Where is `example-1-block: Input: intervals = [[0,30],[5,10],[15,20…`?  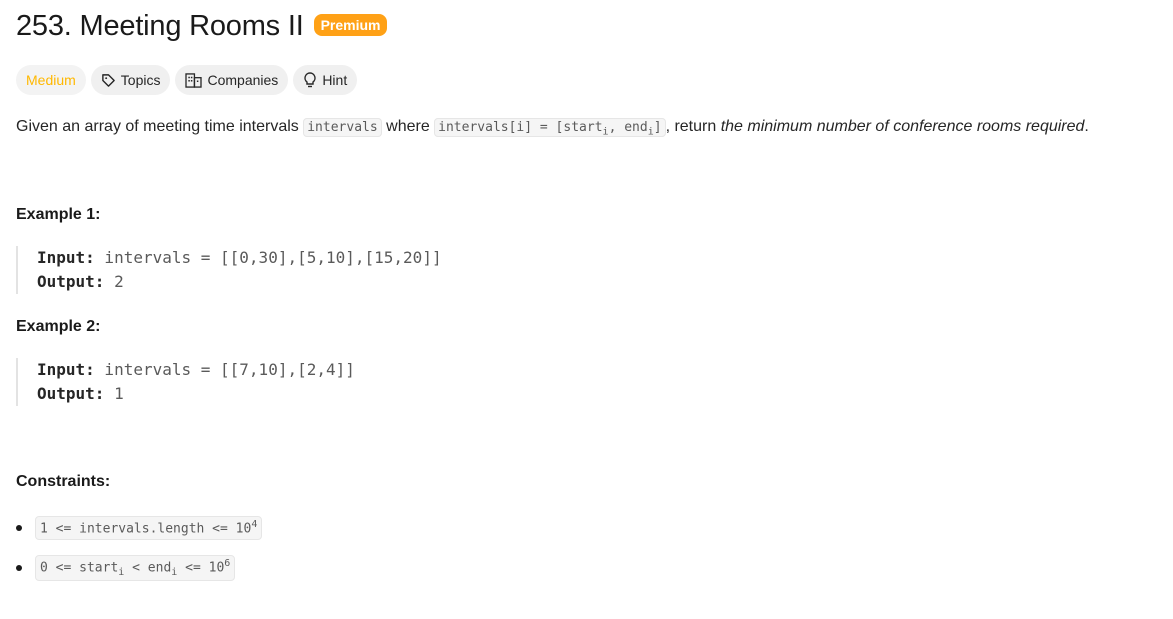 example-1-block: Input: intervals = [[0,30],[5,10],[15,20… is located at coordinates (229, 270).